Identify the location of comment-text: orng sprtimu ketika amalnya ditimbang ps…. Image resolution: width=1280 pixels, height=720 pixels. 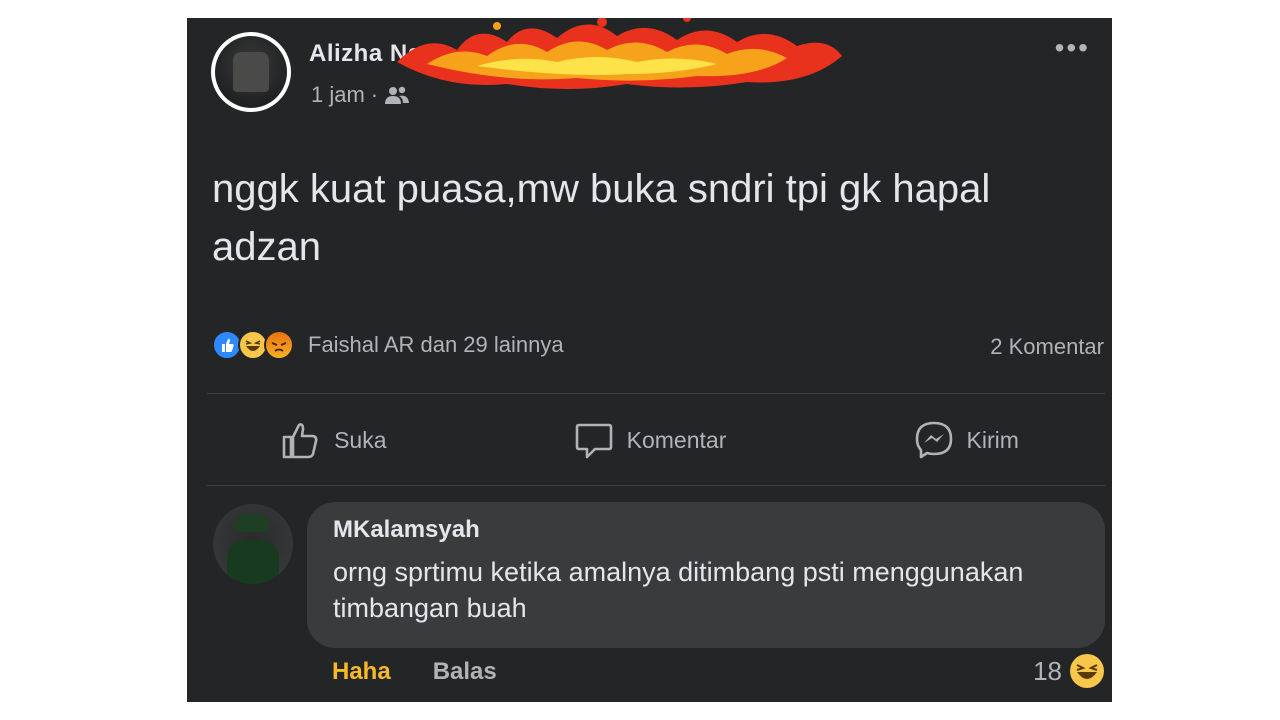
(678, 590).